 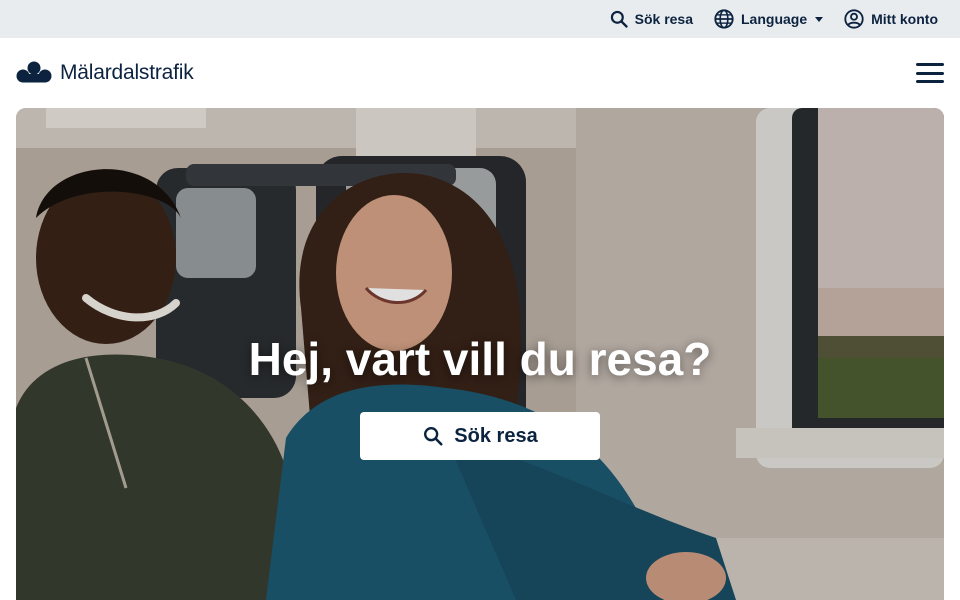 What do you see at coordinates (724, 19) in the screenshot?
I see `globe-icon` at bounding box center [724, 19].